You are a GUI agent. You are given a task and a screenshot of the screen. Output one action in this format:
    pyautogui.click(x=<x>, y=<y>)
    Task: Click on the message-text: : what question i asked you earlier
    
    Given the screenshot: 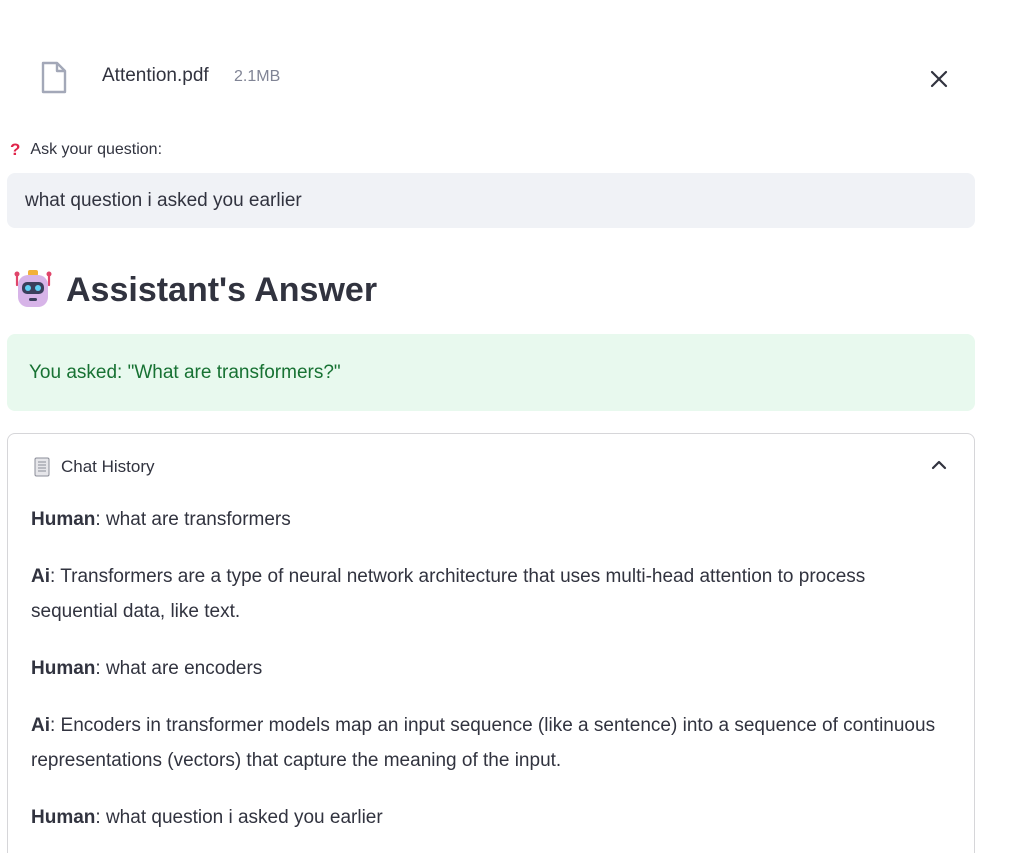 What is the action you would take?
    pyautogui.click(x=239, y=817)
    